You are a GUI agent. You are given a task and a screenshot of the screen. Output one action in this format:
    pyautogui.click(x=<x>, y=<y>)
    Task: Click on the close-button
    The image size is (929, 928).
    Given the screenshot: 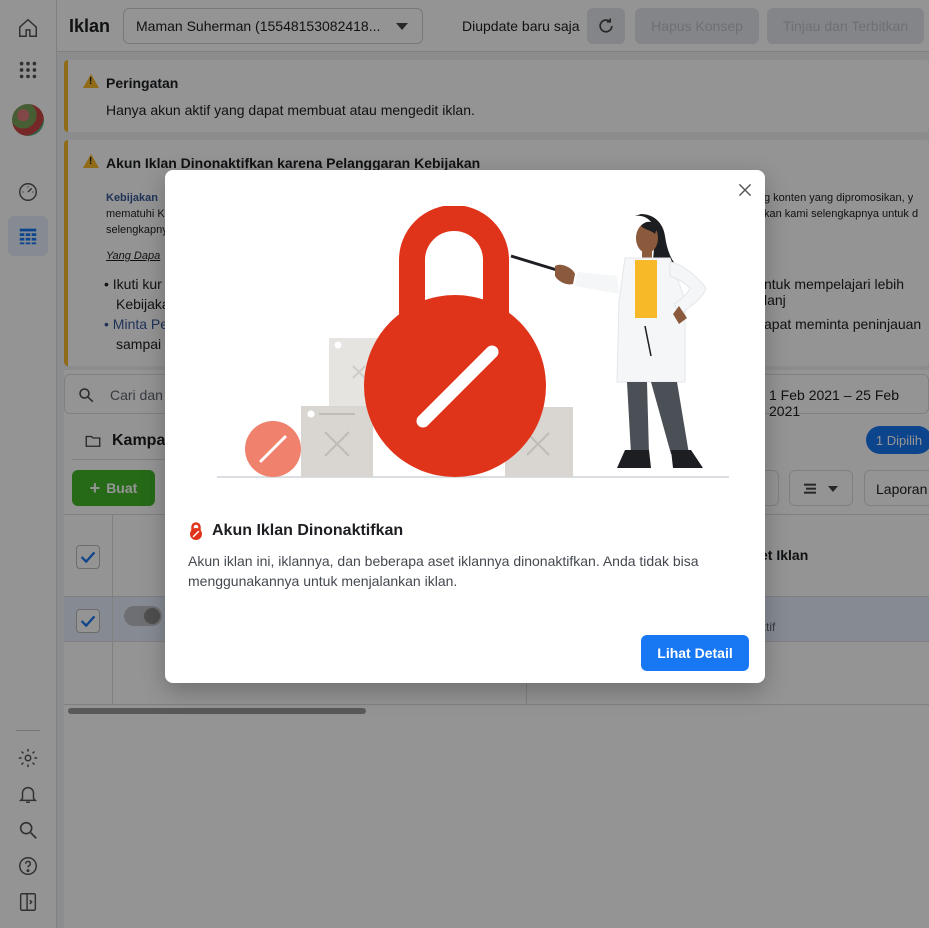 What is the action you would take?
    pyautogui.click(x=745, y=190)
    